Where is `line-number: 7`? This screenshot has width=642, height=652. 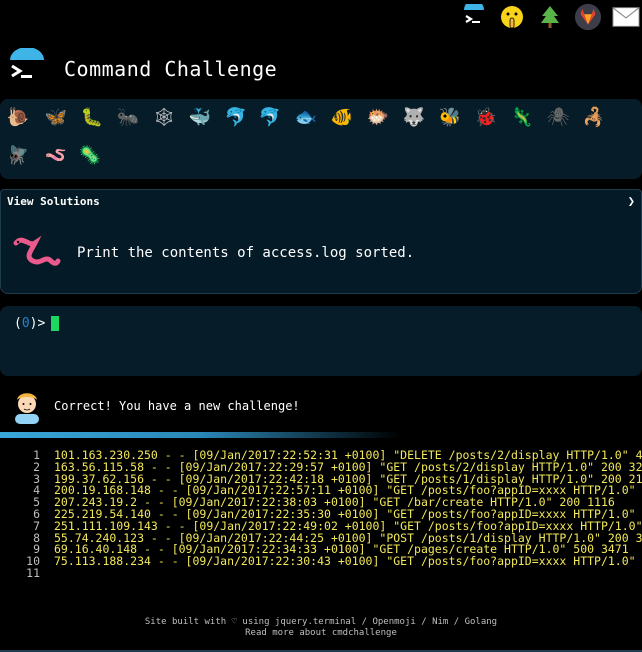
line-number: 7 is located at coordinates (36, 525).